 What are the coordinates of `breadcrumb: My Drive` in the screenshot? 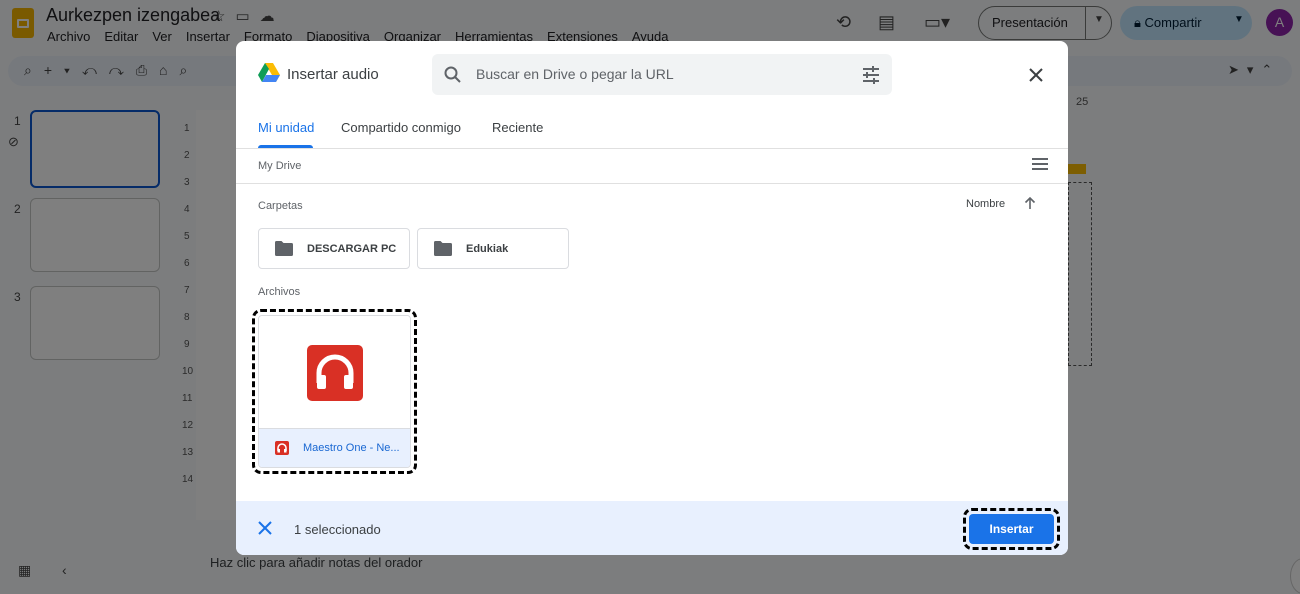 It's located at (279, 166).